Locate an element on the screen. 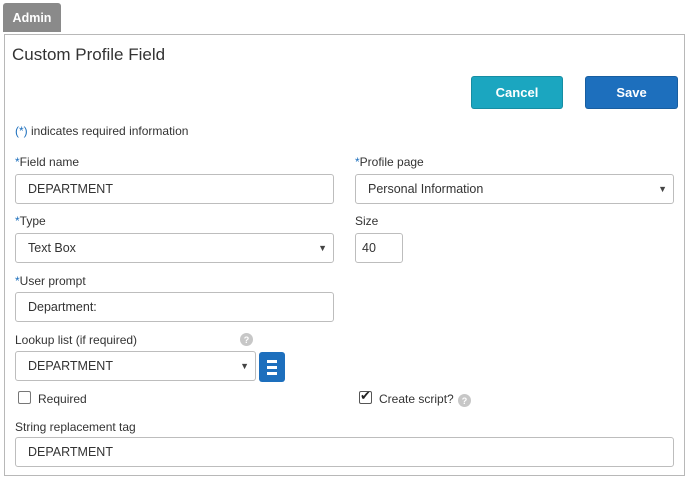 Image resolution: width=691 pixels, height=482 pixels. check-icon: ✔ is located at coordinates (365, 395).